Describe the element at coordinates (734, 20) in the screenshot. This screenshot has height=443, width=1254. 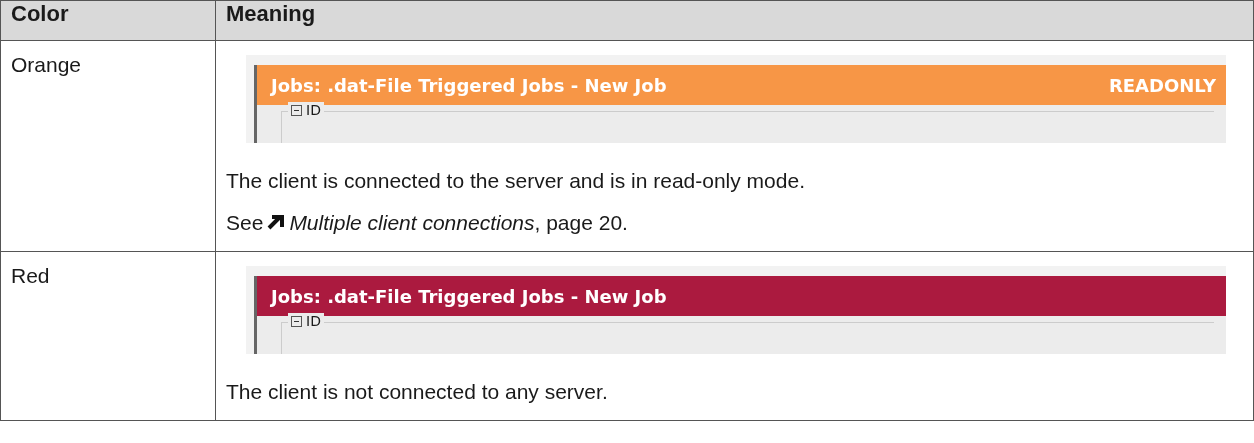
I see `column-header: Meaning` at that location.